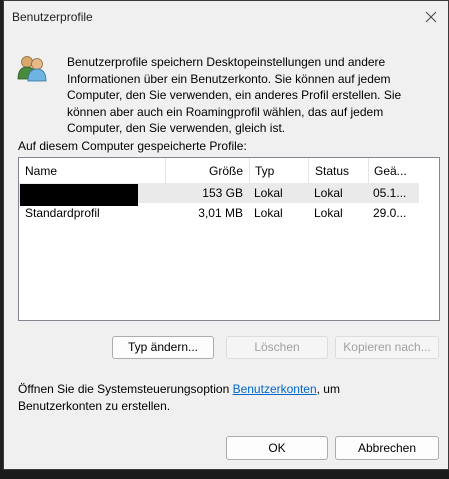  What do you see at coordinates (275, 389) in the screenshot?
I see `user-accounts-link: Benutzerkonten` at bounding box center [275, 389].